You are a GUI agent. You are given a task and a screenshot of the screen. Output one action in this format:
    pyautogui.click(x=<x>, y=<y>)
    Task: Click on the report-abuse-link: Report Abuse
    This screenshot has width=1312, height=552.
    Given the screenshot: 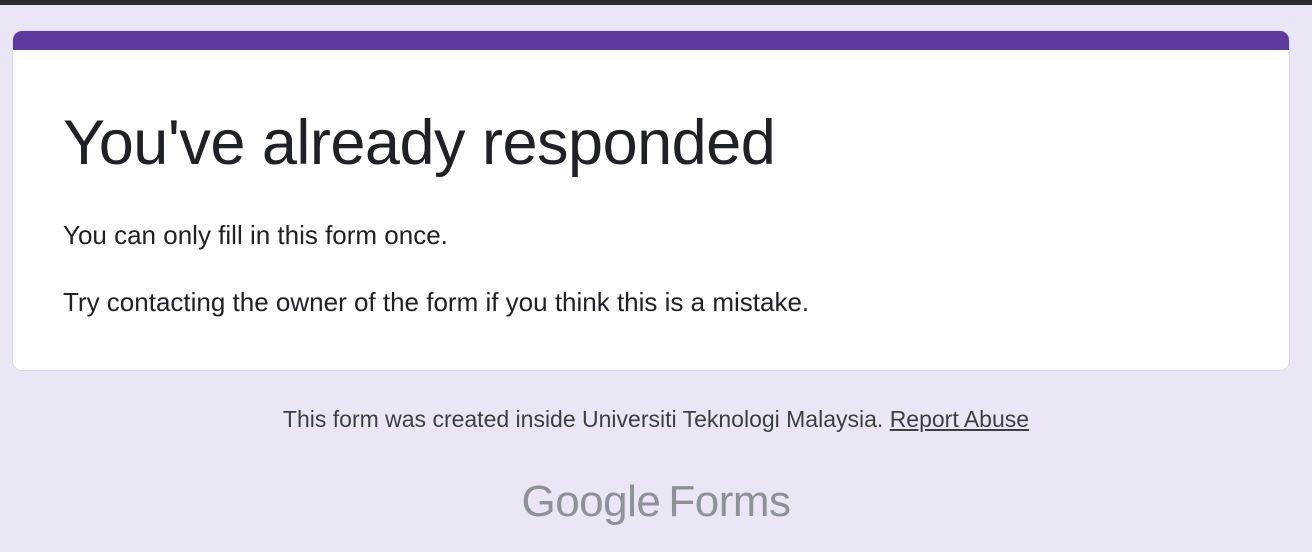 What is the action you would take?
    pyautogui.click(x=959, y=419)
    